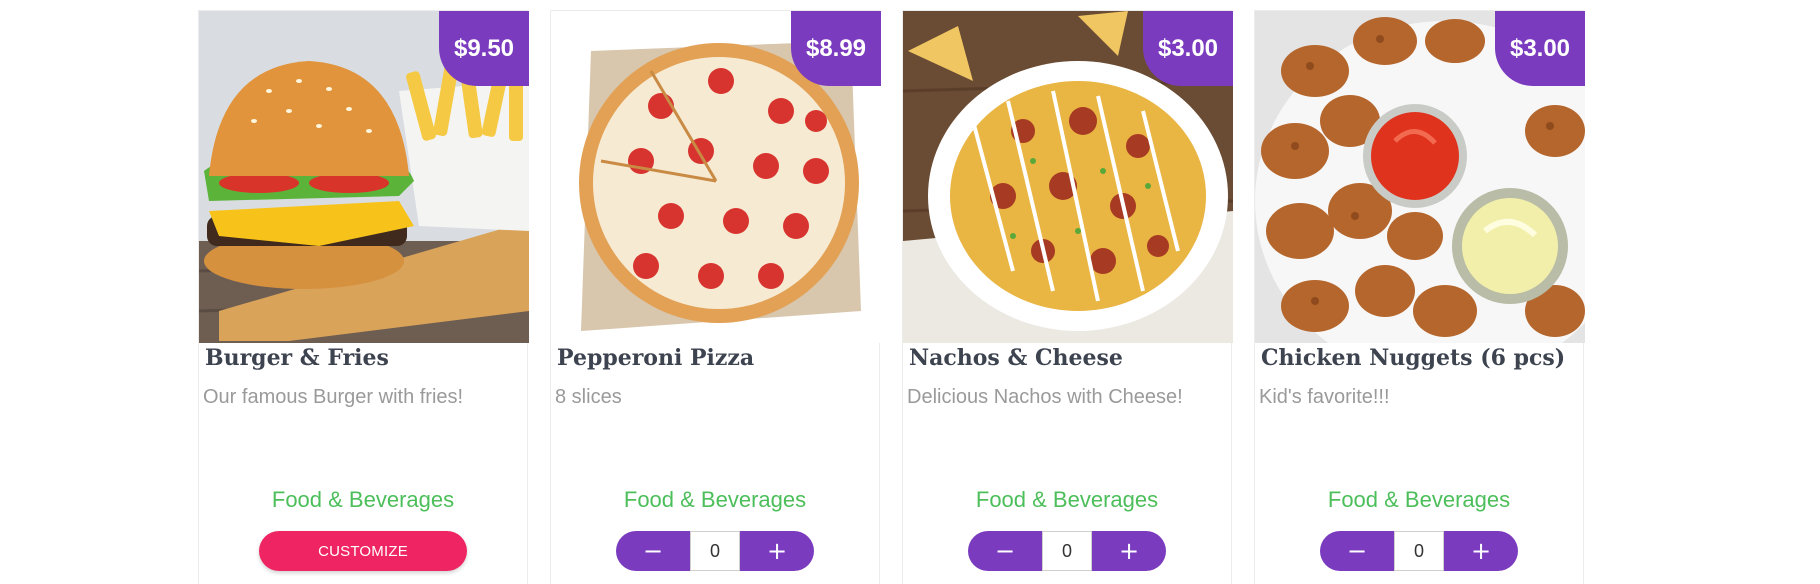  Describe the element at coordinates (1413, 358) in the screenshot. I see `product-title: Chicken Nuggets (6 pcs)` at that location.